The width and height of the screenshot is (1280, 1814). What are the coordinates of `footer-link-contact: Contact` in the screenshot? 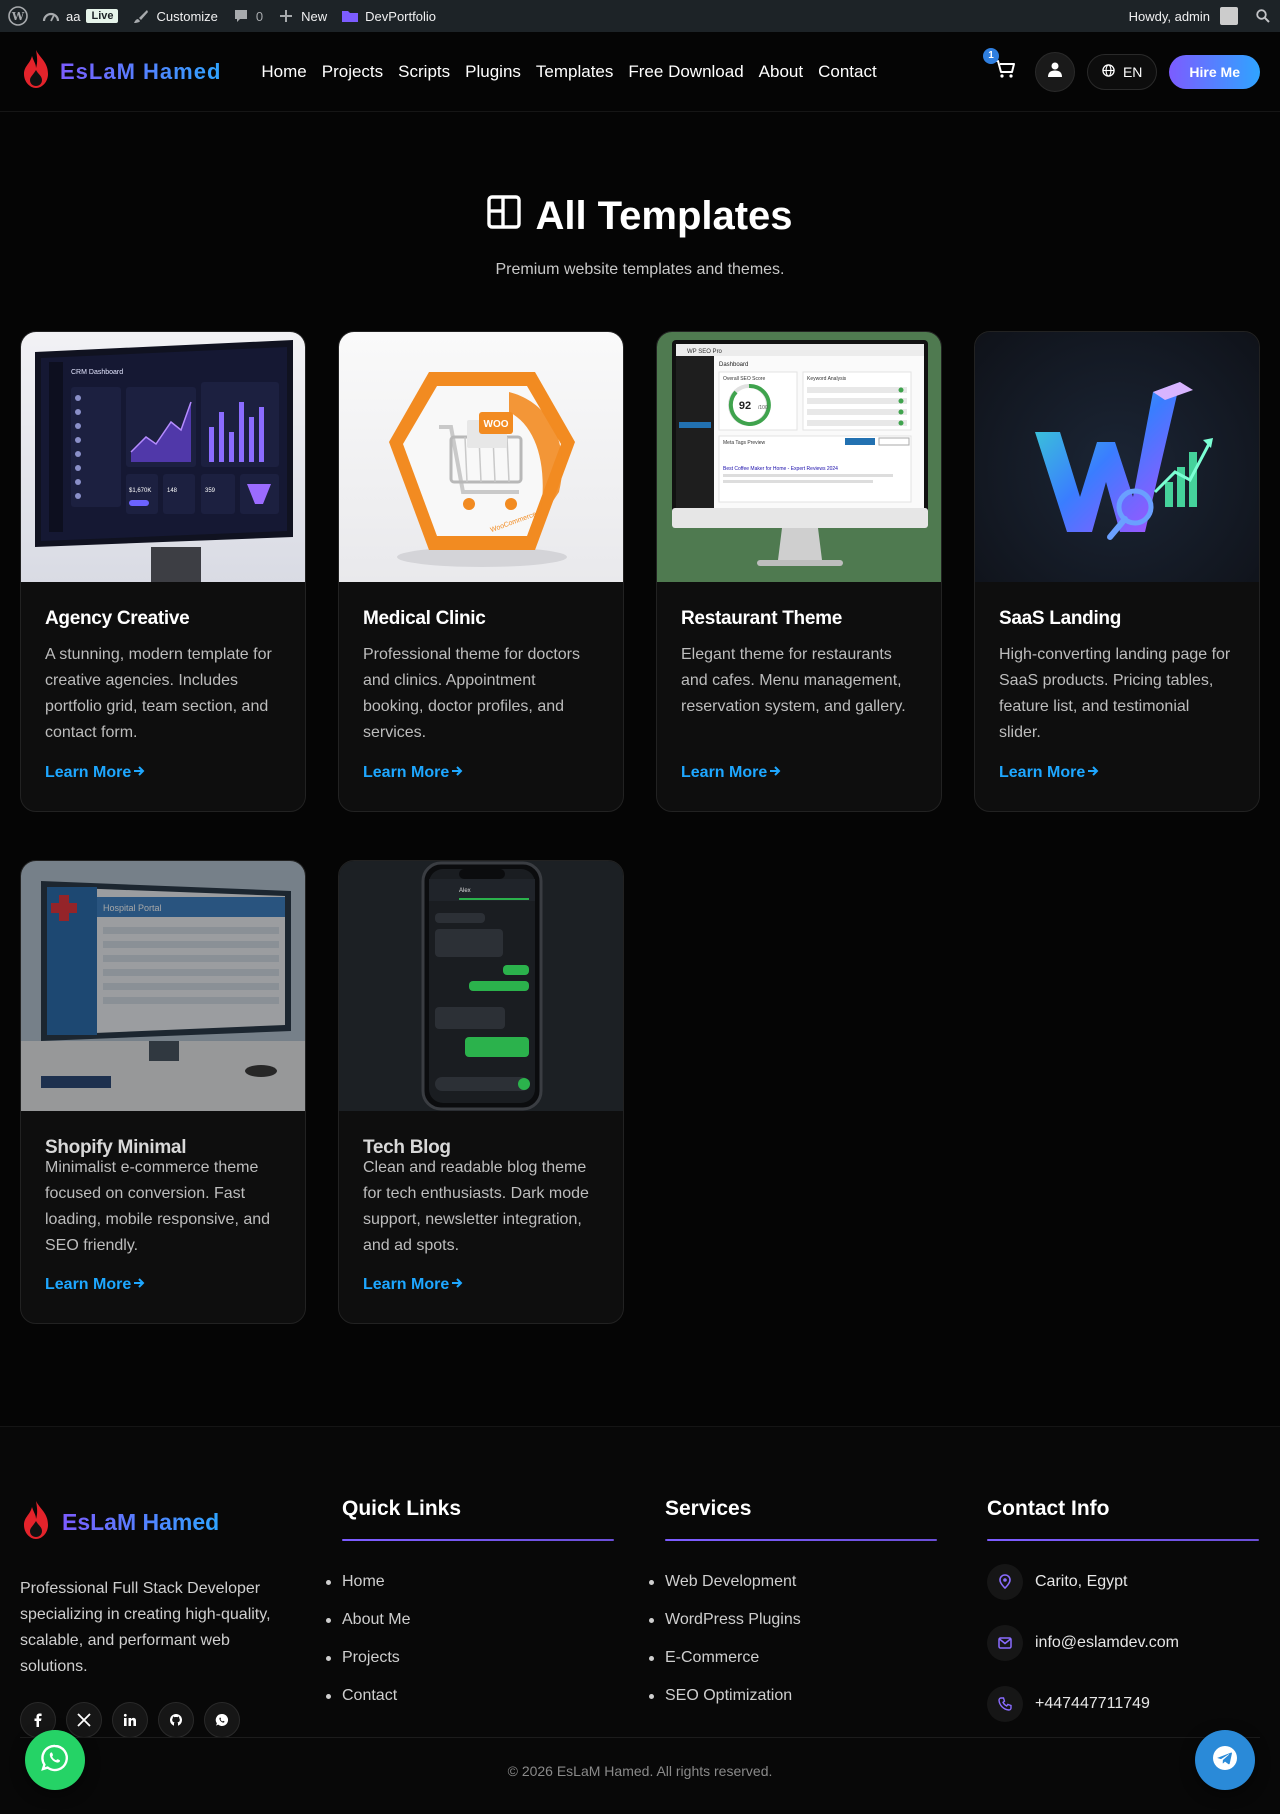 It's located at (478, 1696).